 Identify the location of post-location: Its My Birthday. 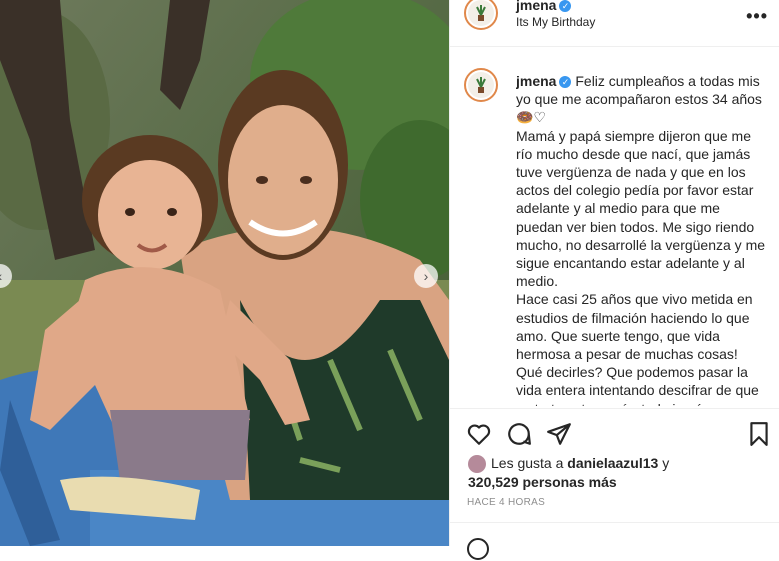
(555, 22).